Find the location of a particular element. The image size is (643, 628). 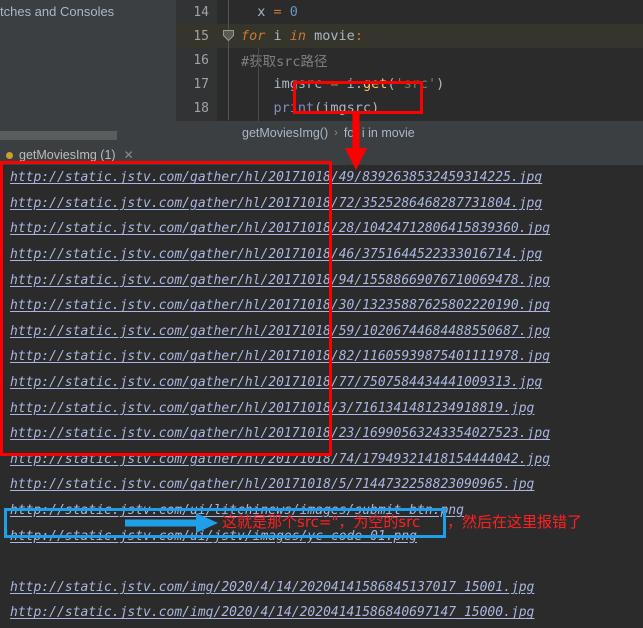

code-line: 18 print(imgsrc) is located at coordinates (409, 108).